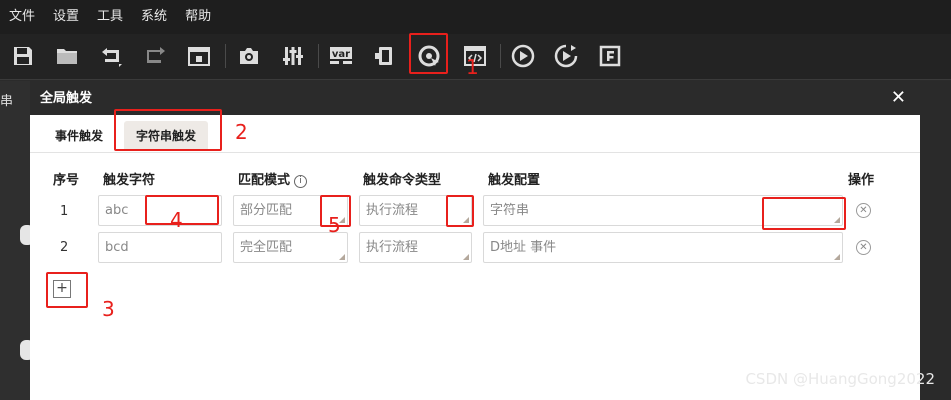  I want to click on trigger-config-input: D地址 事件, so click(663, 247).